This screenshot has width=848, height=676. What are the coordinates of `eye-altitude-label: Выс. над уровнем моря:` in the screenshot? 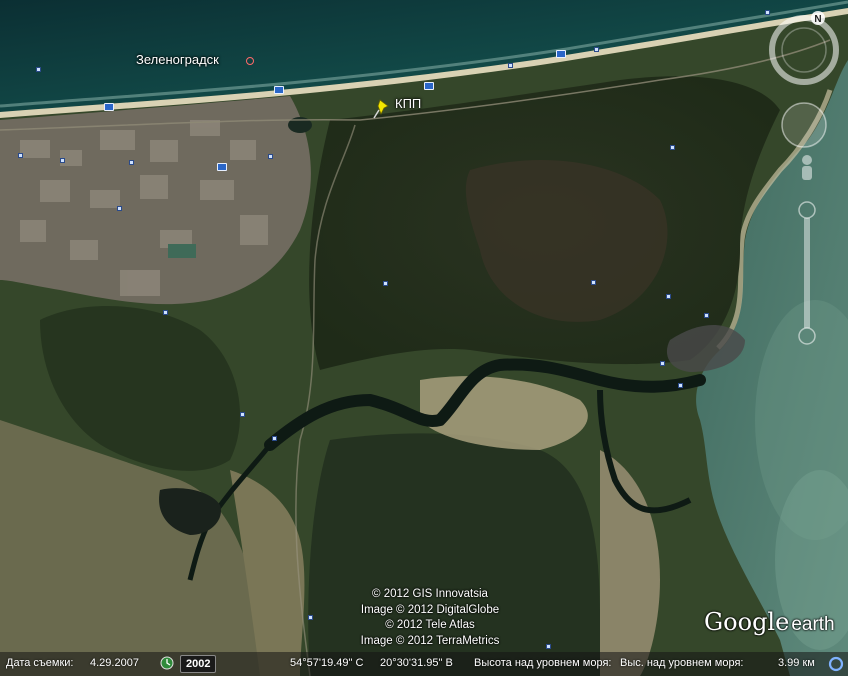 It's located at (682, 663).